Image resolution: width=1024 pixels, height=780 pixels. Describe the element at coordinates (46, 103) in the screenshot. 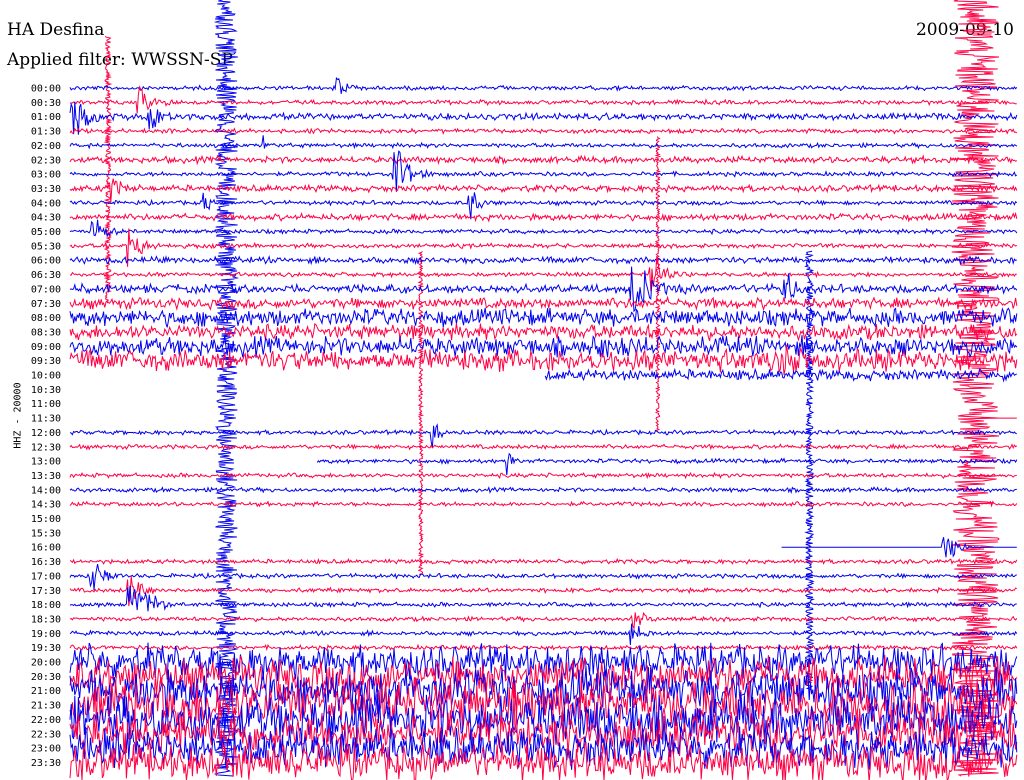

I see `tick-label-0030: 00:30` at that location.